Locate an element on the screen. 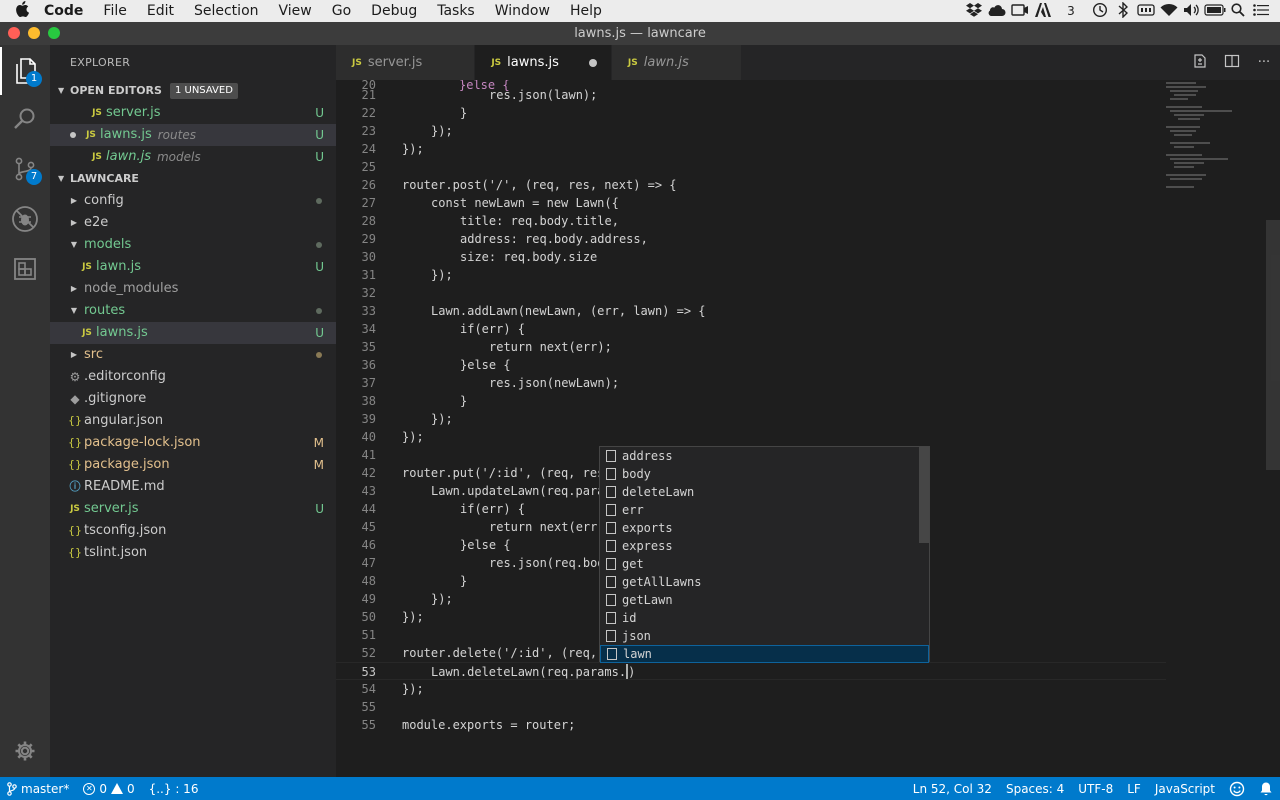  suggestion-item: id is located at coordinates (764, 618).